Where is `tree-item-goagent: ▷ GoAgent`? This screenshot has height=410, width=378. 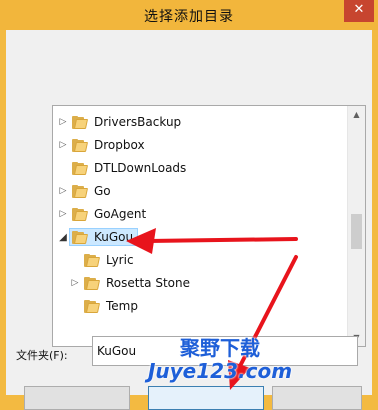
tree-item-goagent: ▷ GoAgent is located at coordinates (104, 214).